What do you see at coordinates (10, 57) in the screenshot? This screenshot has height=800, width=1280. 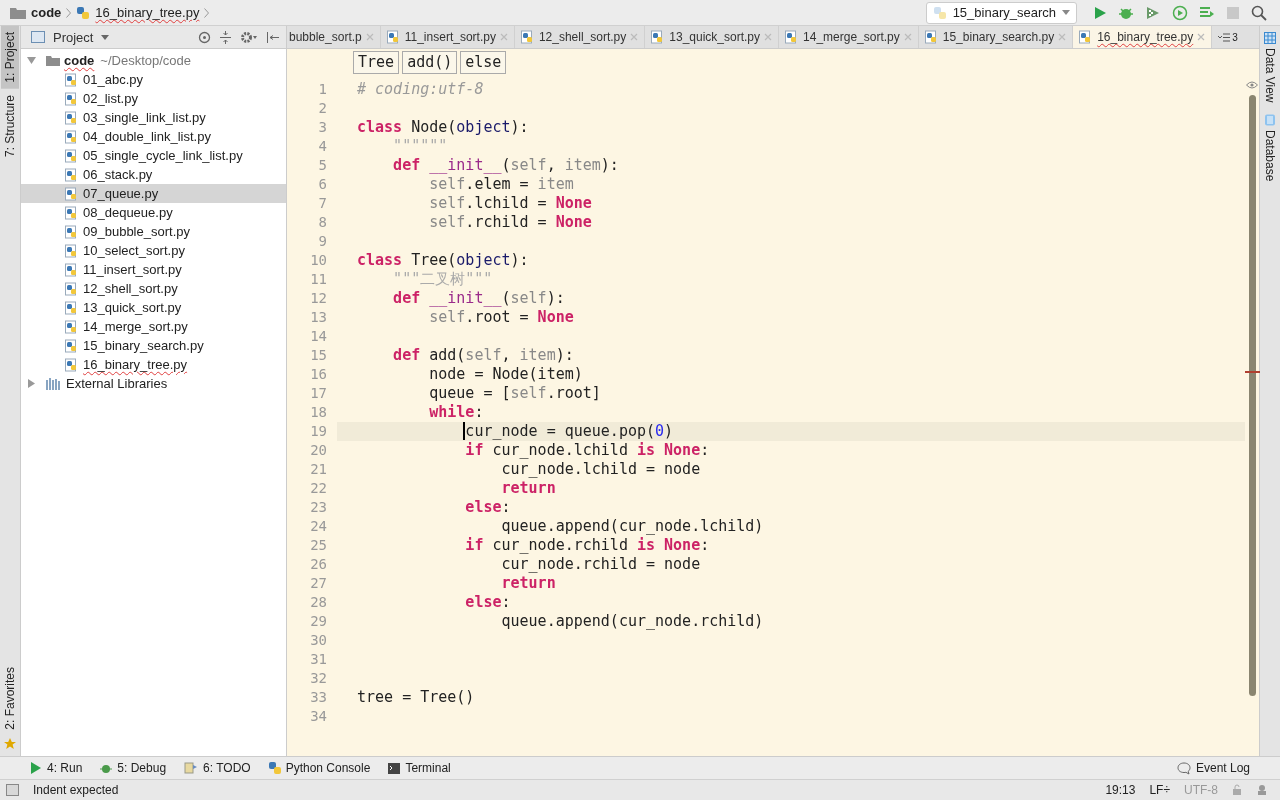 I see `tool-window-tab: 1: Project` at bounding box center [10, 57].